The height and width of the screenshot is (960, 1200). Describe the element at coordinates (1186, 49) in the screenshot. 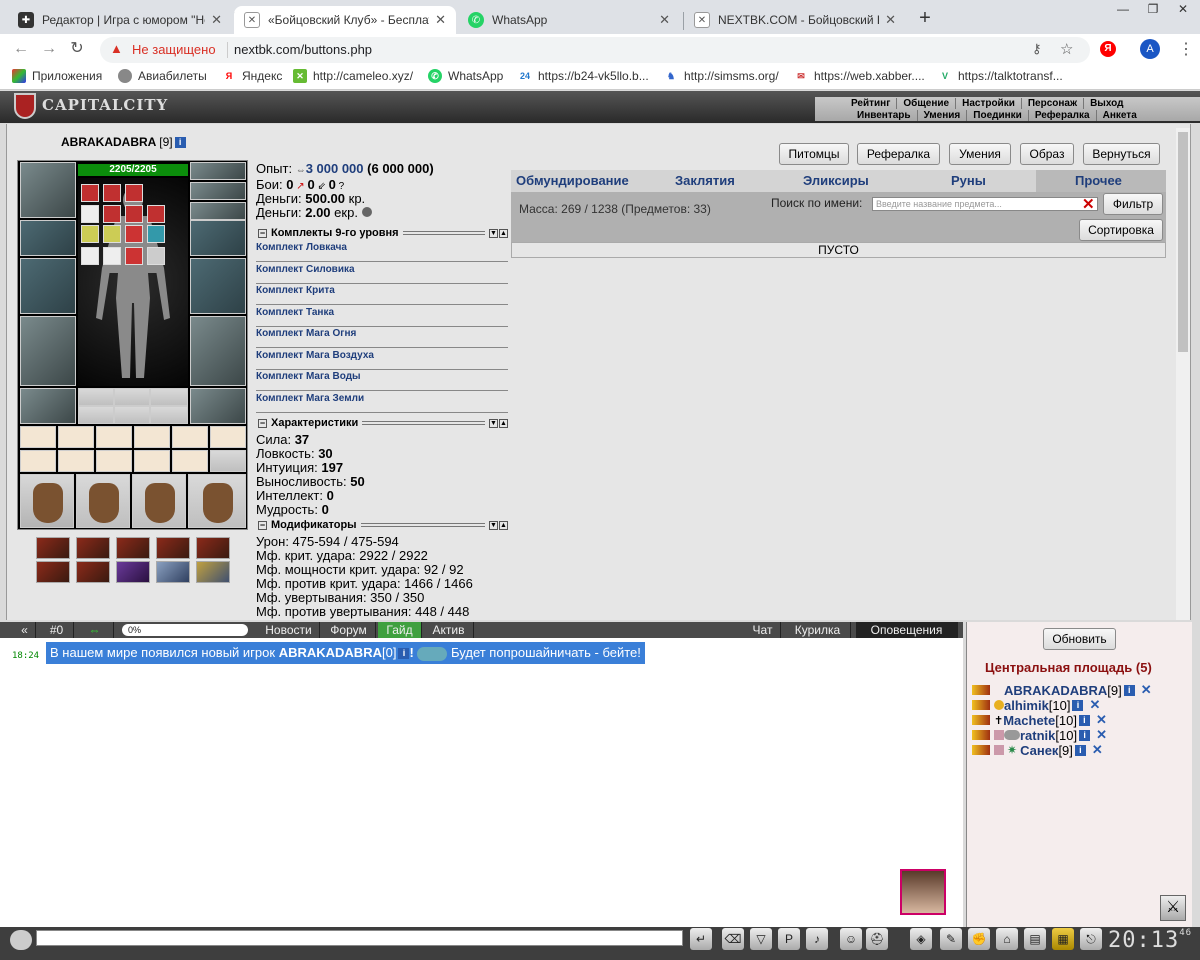

I see `menu-icon: ⋮` at that location.